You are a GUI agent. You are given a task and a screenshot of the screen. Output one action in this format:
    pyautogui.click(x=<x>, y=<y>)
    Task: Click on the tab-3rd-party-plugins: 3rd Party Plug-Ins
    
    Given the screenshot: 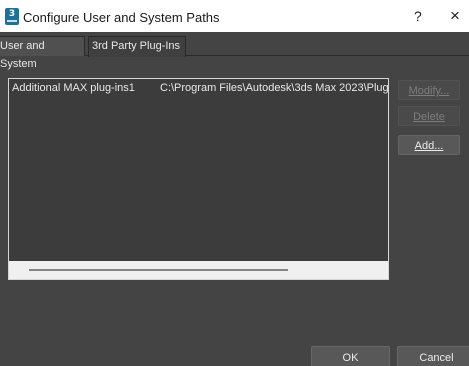 What is the action you would take?
    pyautogui.click(x=137, y=46)
    